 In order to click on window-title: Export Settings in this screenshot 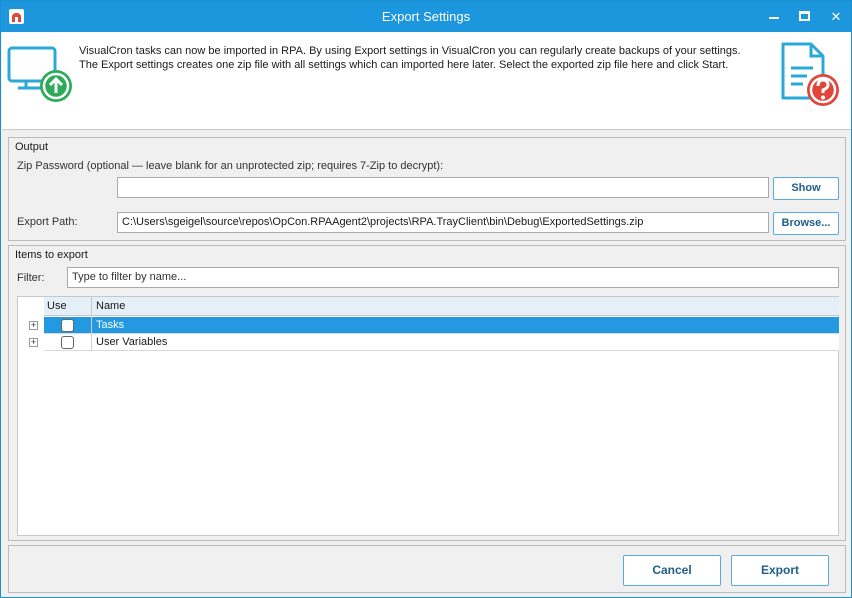, I will do `click(426, 16)`.